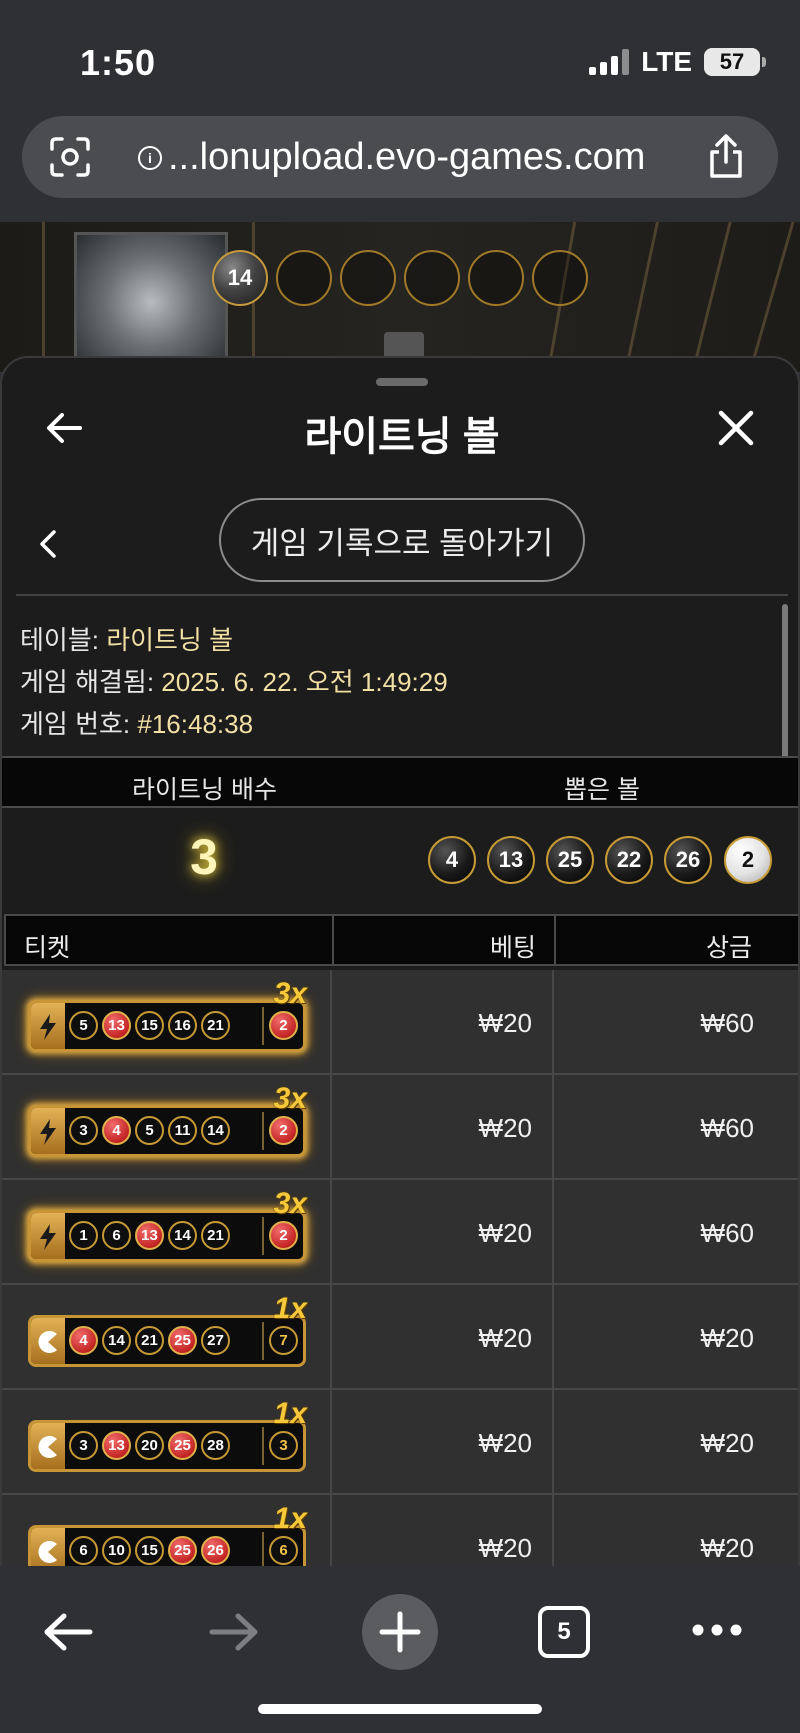 The width and height of the screenshot is (800, 1733). I want to click on ticket-card: 3 4 5 11 14 2 3x, so click(167, 1119).